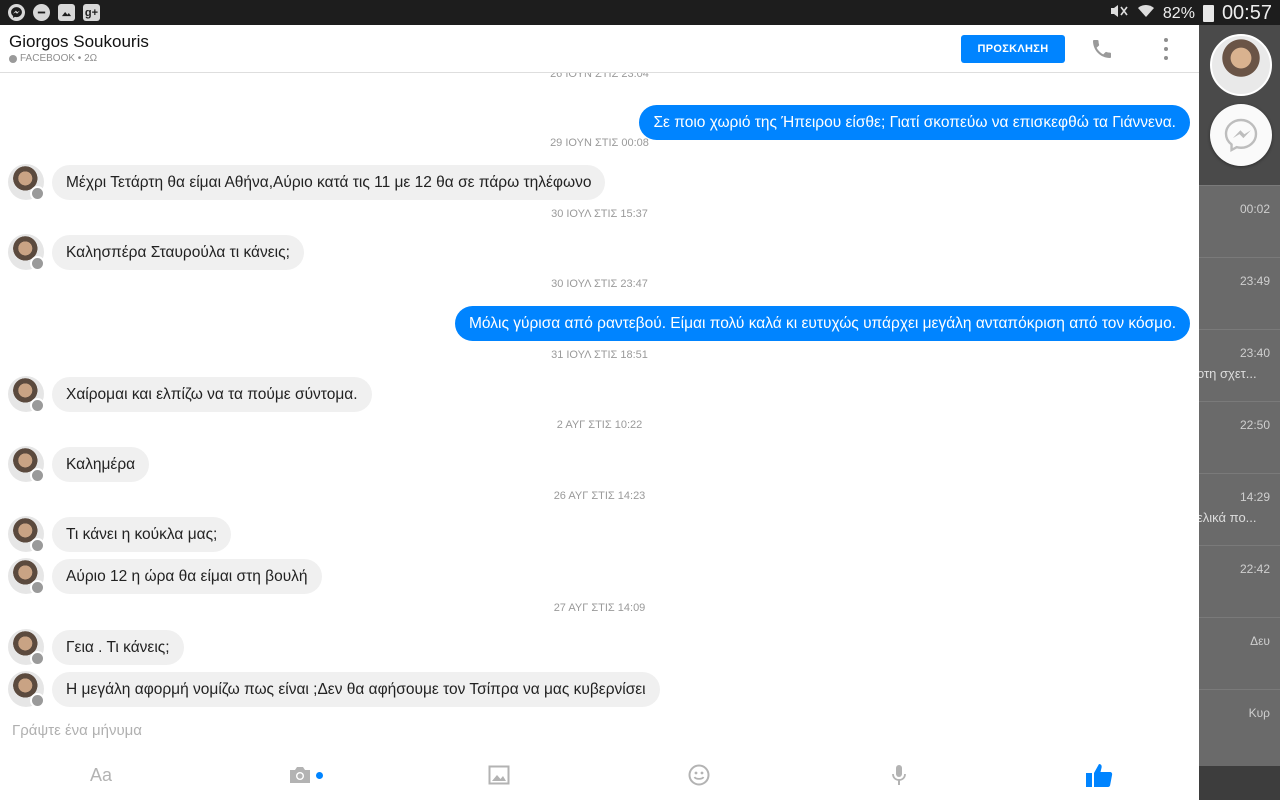 This screenshot has height=800, width=1280. What do you see at coordinates (101, 775) in the screenshot?
I see `text-format-button: Aa` at bounding box center [101, 775].